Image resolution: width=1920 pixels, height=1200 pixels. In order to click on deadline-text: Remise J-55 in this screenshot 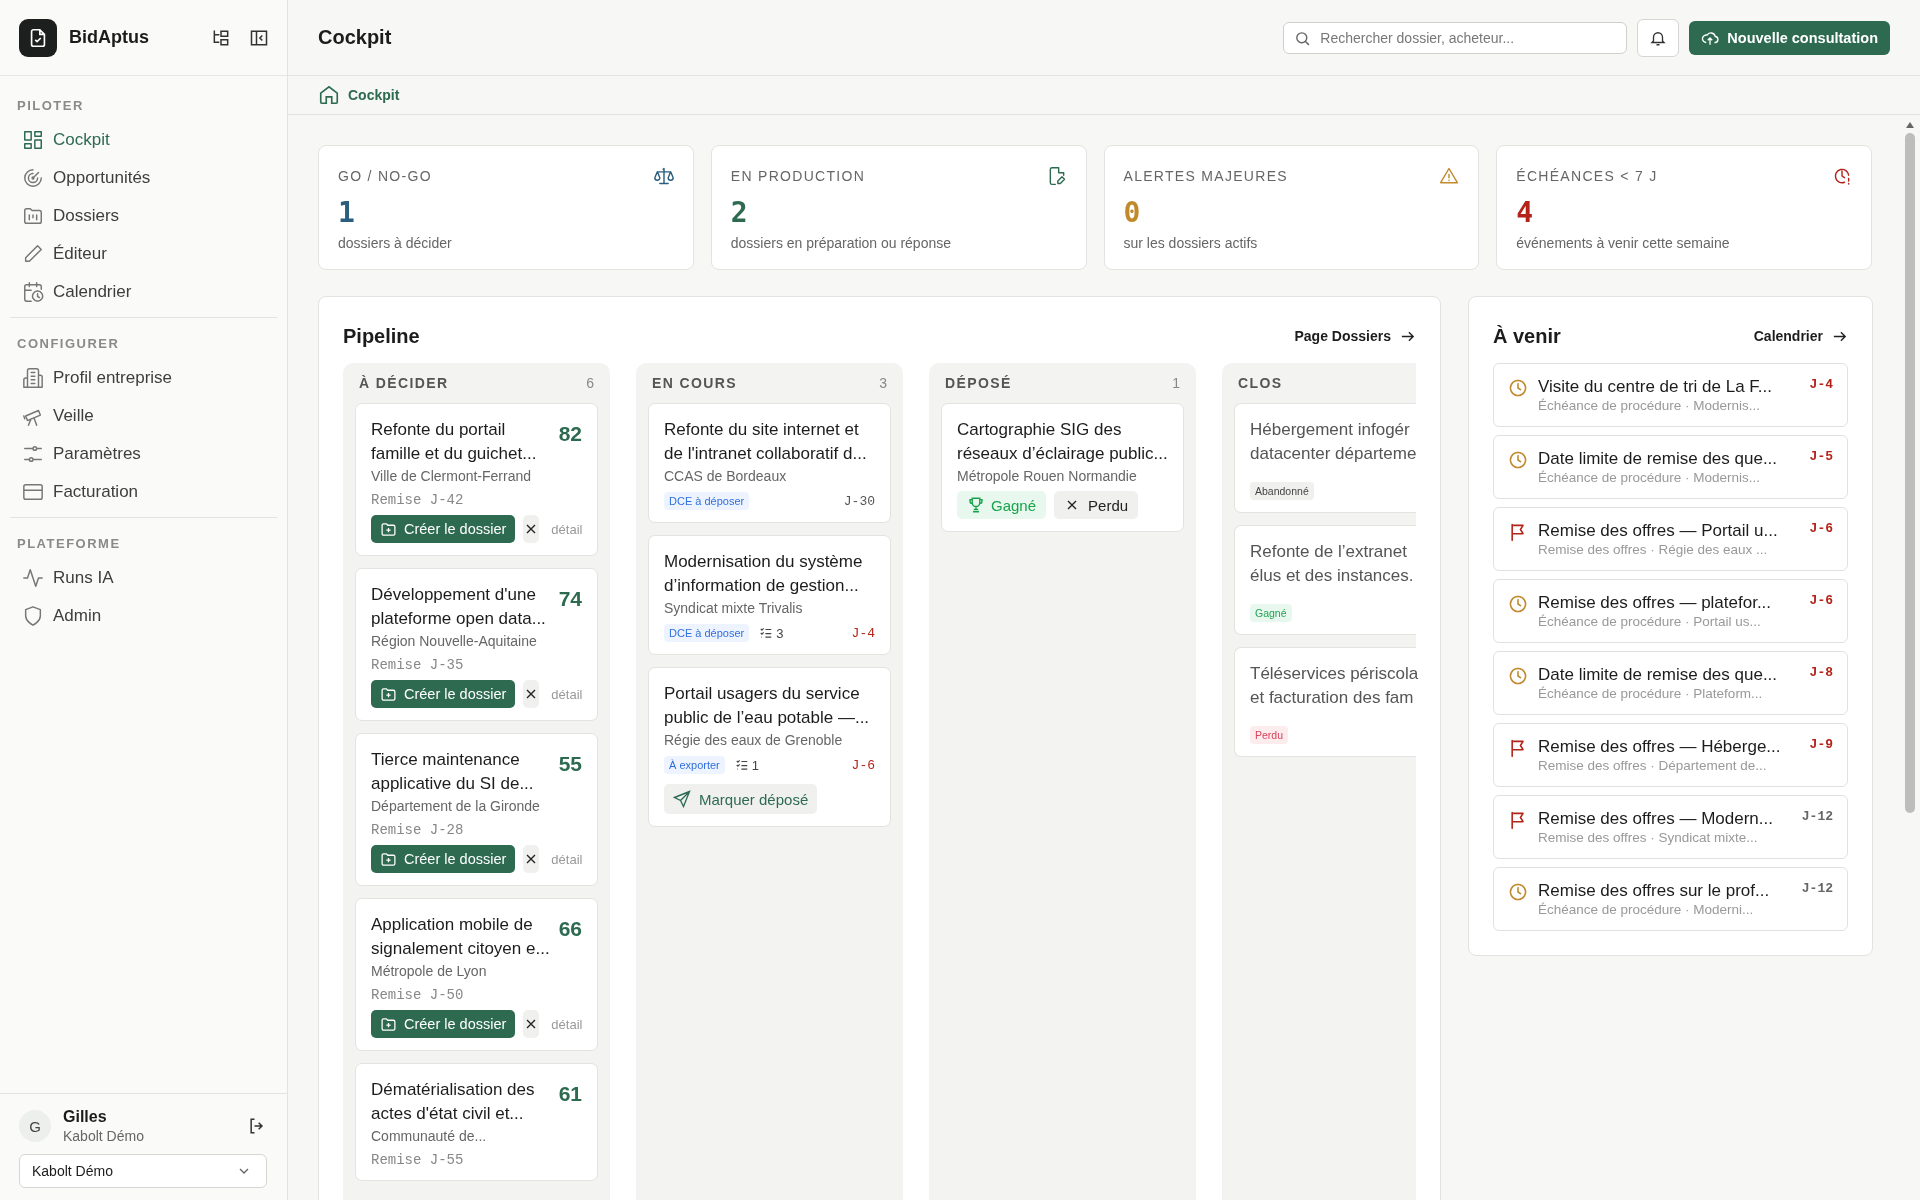, I will do `click(418, 1160)`.